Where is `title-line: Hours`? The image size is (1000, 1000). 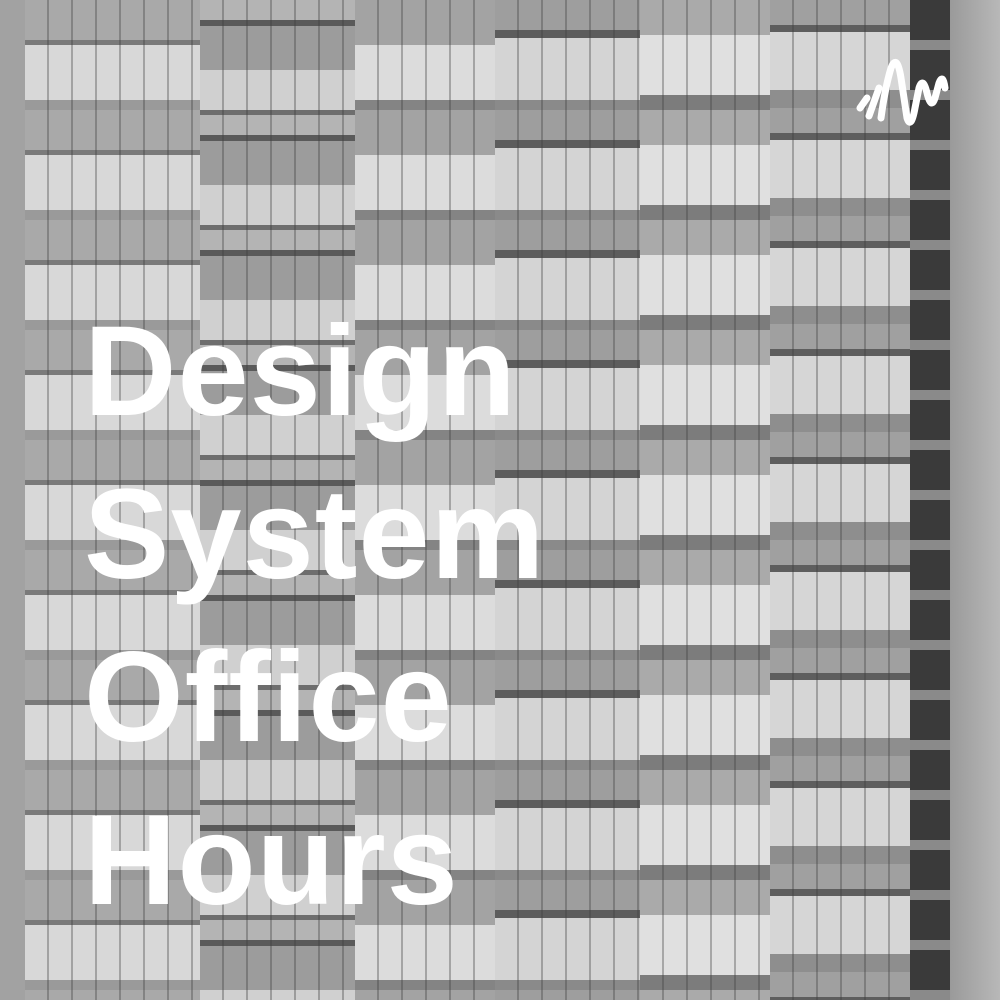 title-line: Hours is located at coordinates (271, 860).